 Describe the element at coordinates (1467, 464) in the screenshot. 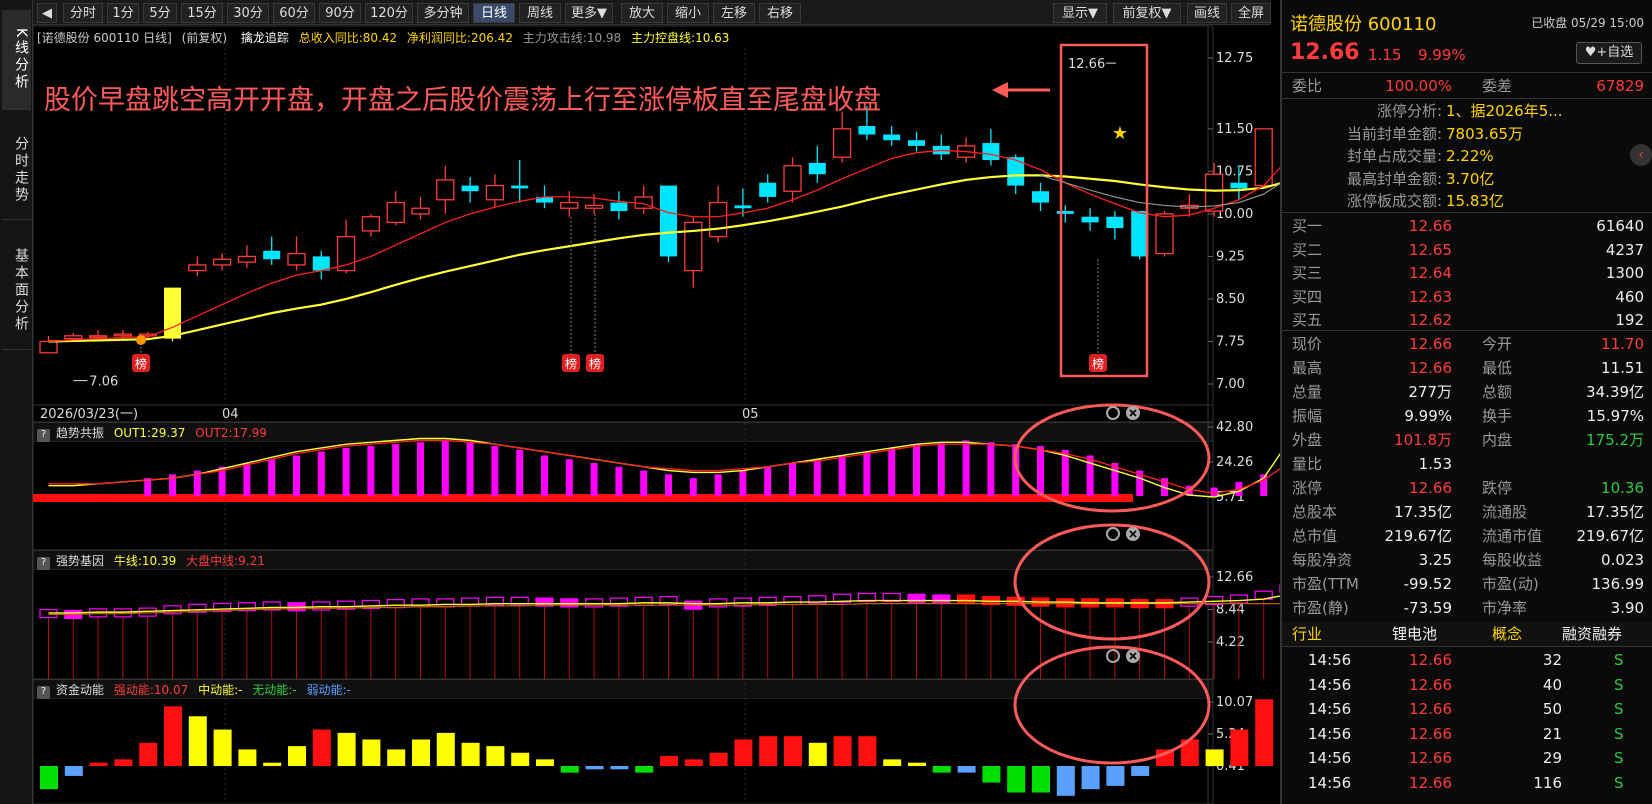

I see `stat-row: 量比 1.53` at that location.